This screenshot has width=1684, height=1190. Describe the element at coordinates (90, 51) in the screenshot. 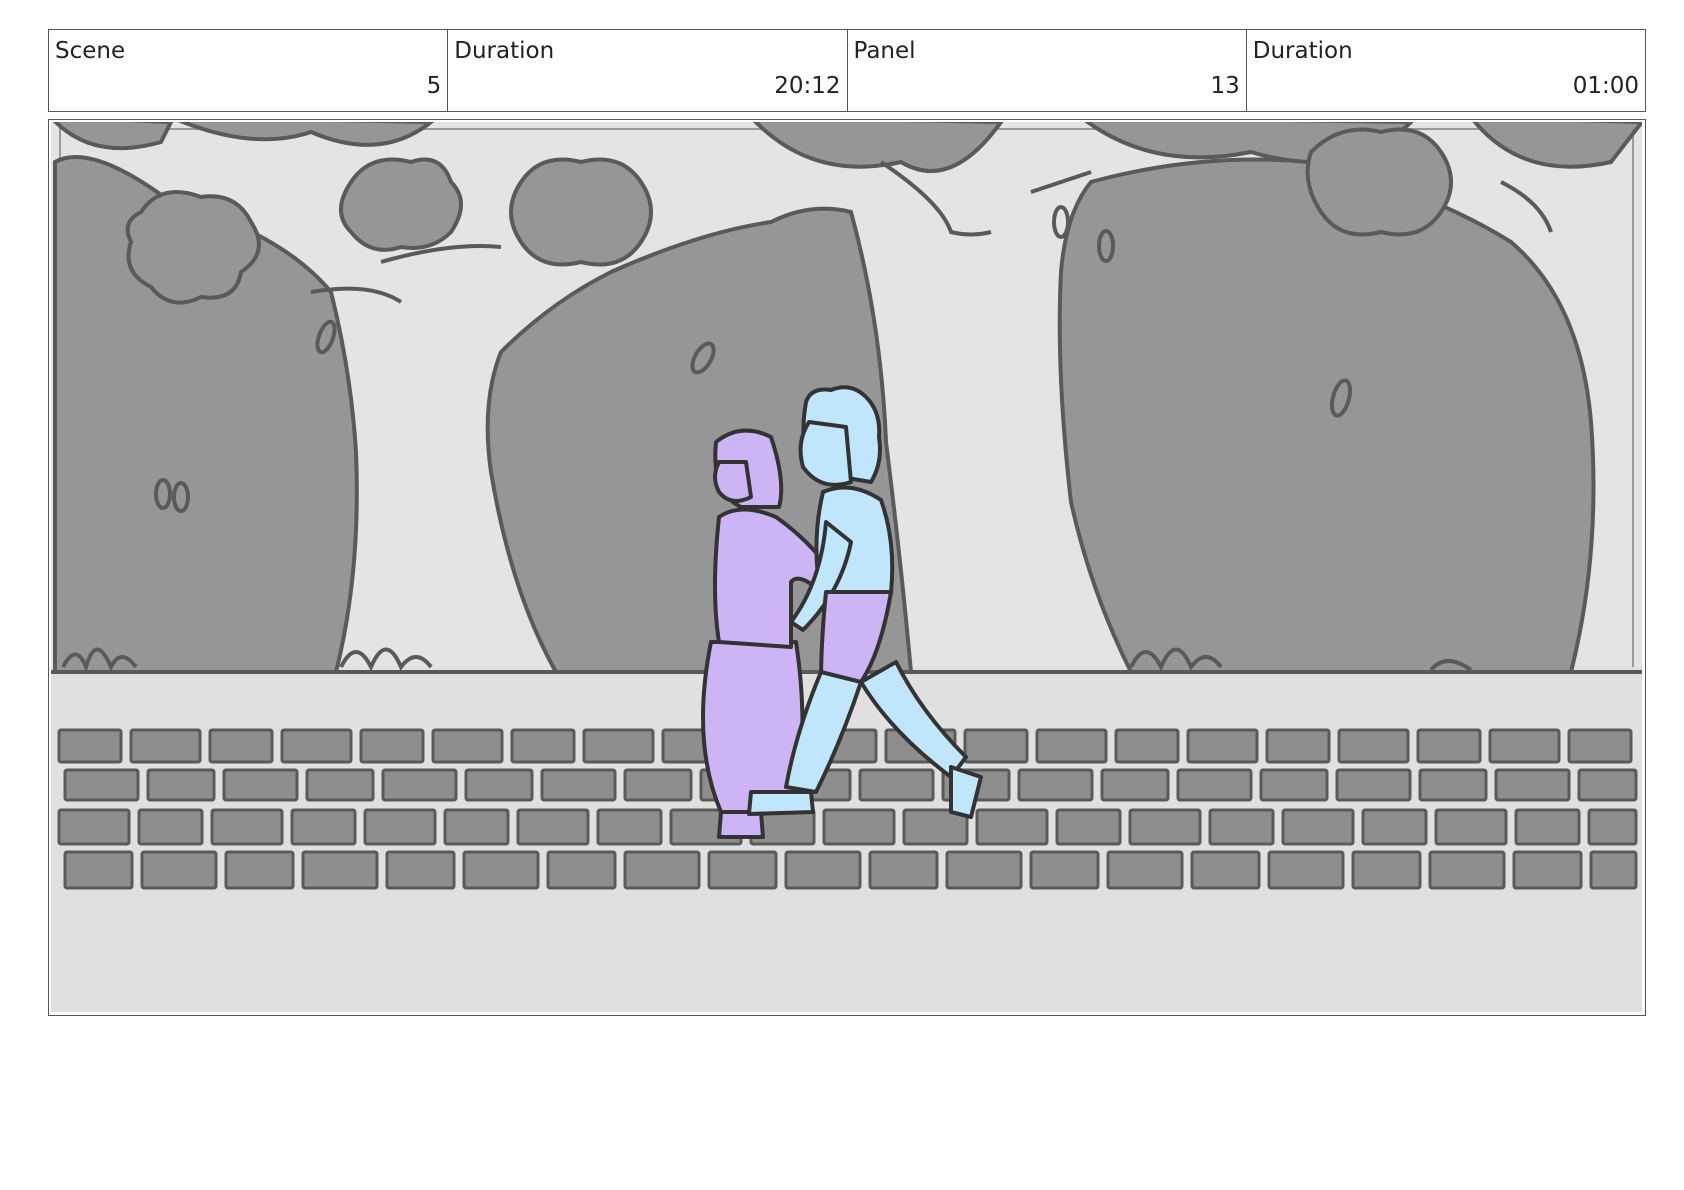

I see `scene-label: Scene` at that location.